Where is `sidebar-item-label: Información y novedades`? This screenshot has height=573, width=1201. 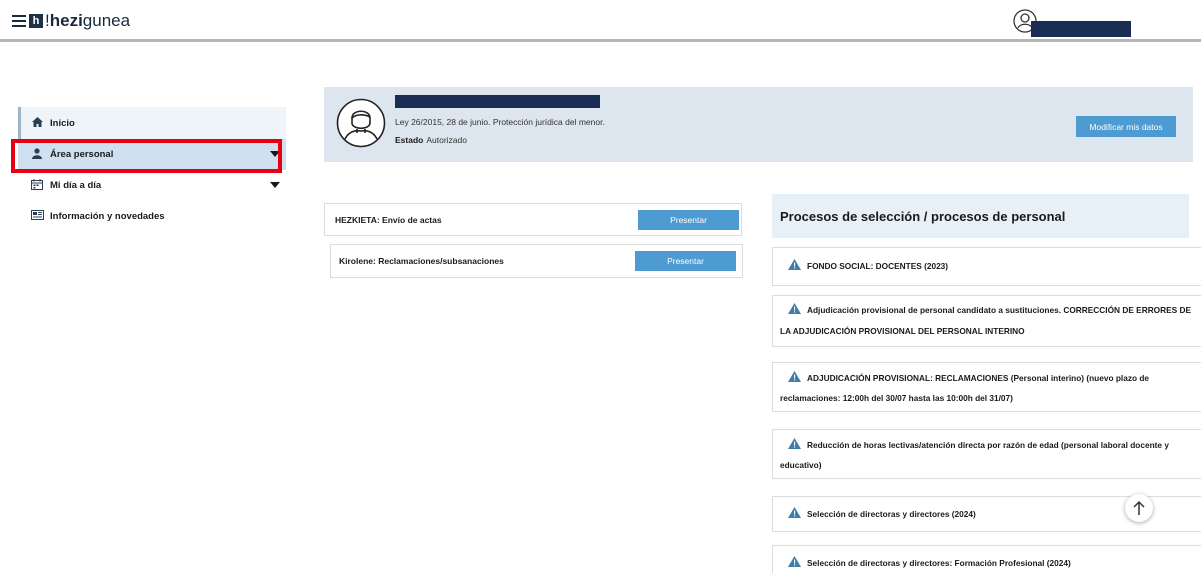 sidebar-item-label: Información y novedades is located at coordinates (107, 216).